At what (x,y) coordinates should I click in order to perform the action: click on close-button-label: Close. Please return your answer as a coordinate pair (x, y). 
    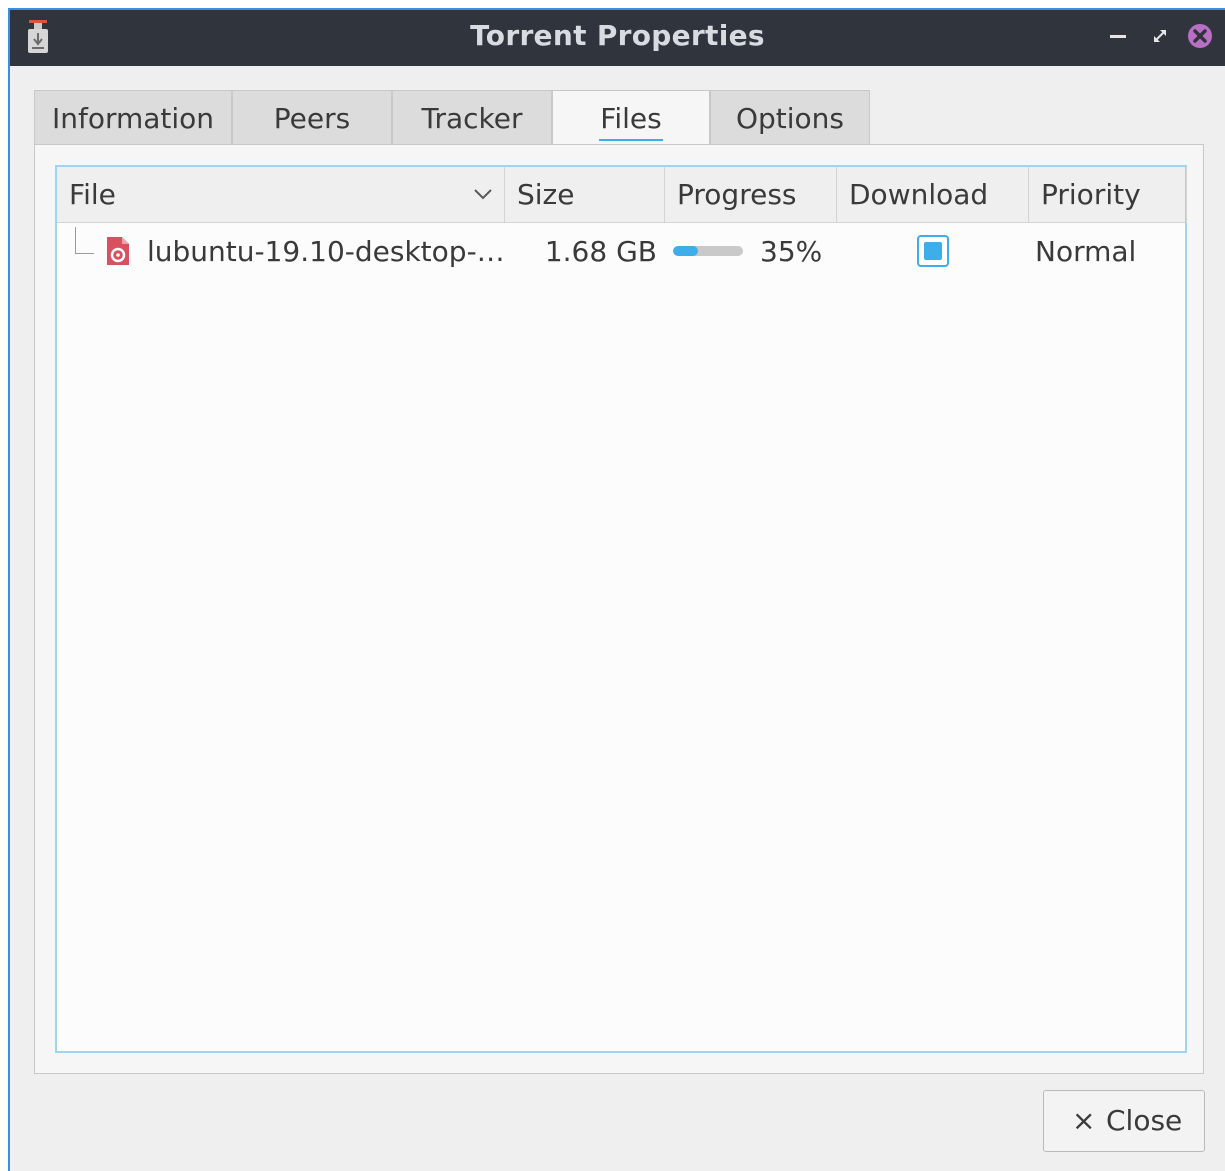
    Looking at the image, I should click on (1144, 1120).